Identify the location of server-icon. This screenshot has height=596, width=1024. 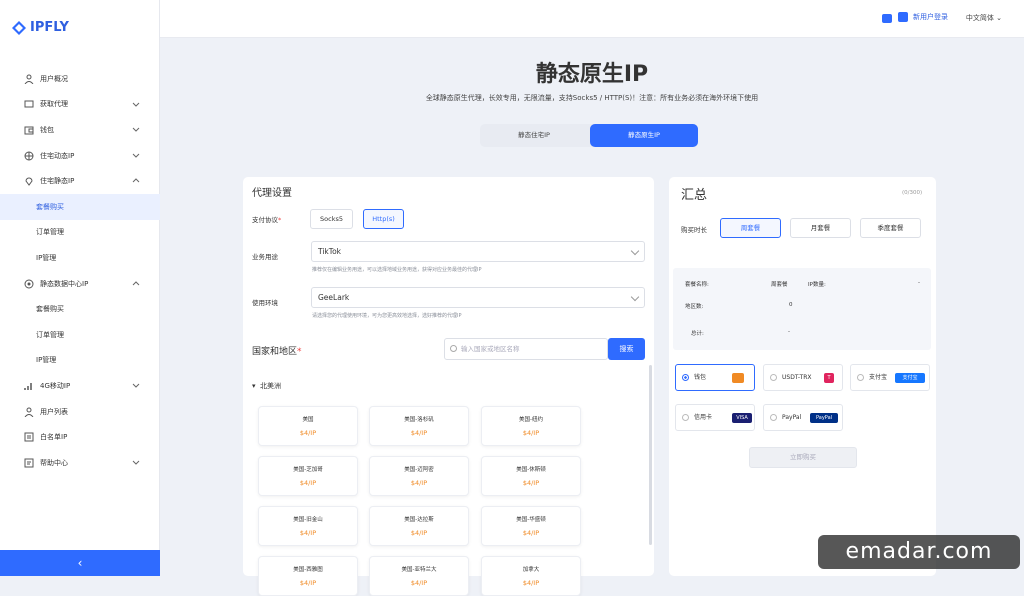
(29, 284).